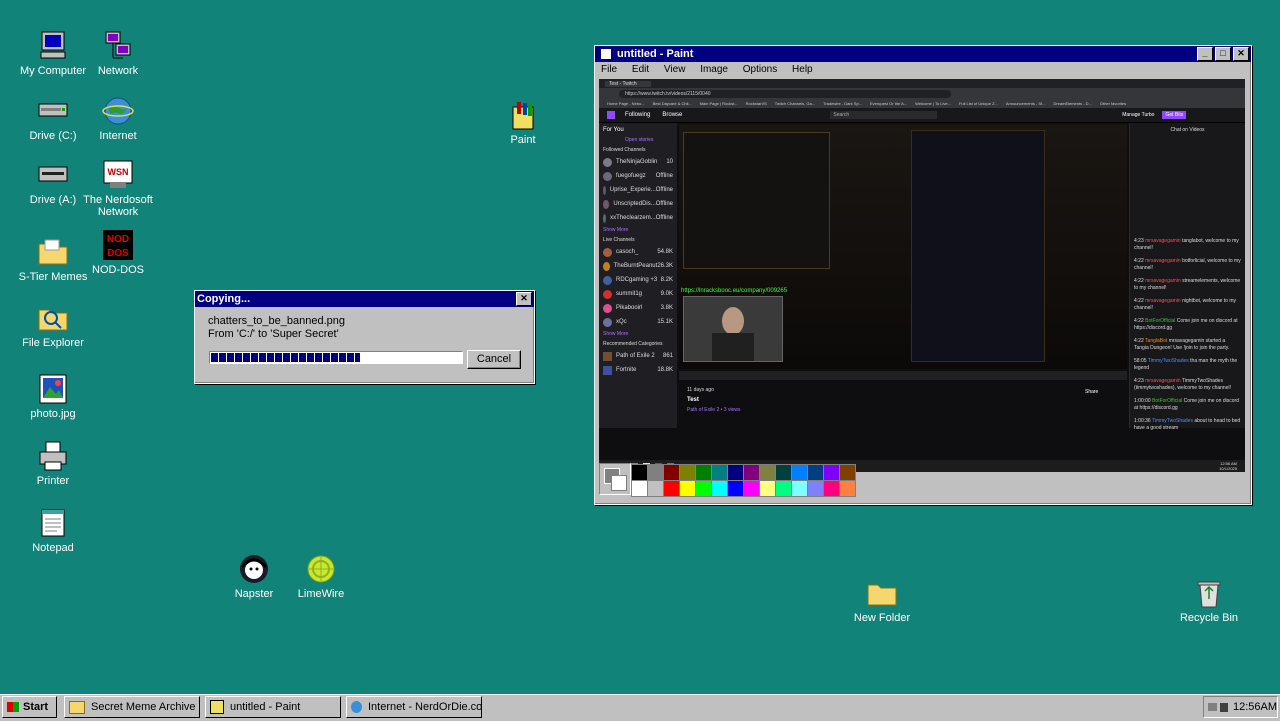  Describe the element at coordinates (1209, 600) in the screenshot. I see `desktop-icon-recycle-bin: Recycle Bin` at that location.